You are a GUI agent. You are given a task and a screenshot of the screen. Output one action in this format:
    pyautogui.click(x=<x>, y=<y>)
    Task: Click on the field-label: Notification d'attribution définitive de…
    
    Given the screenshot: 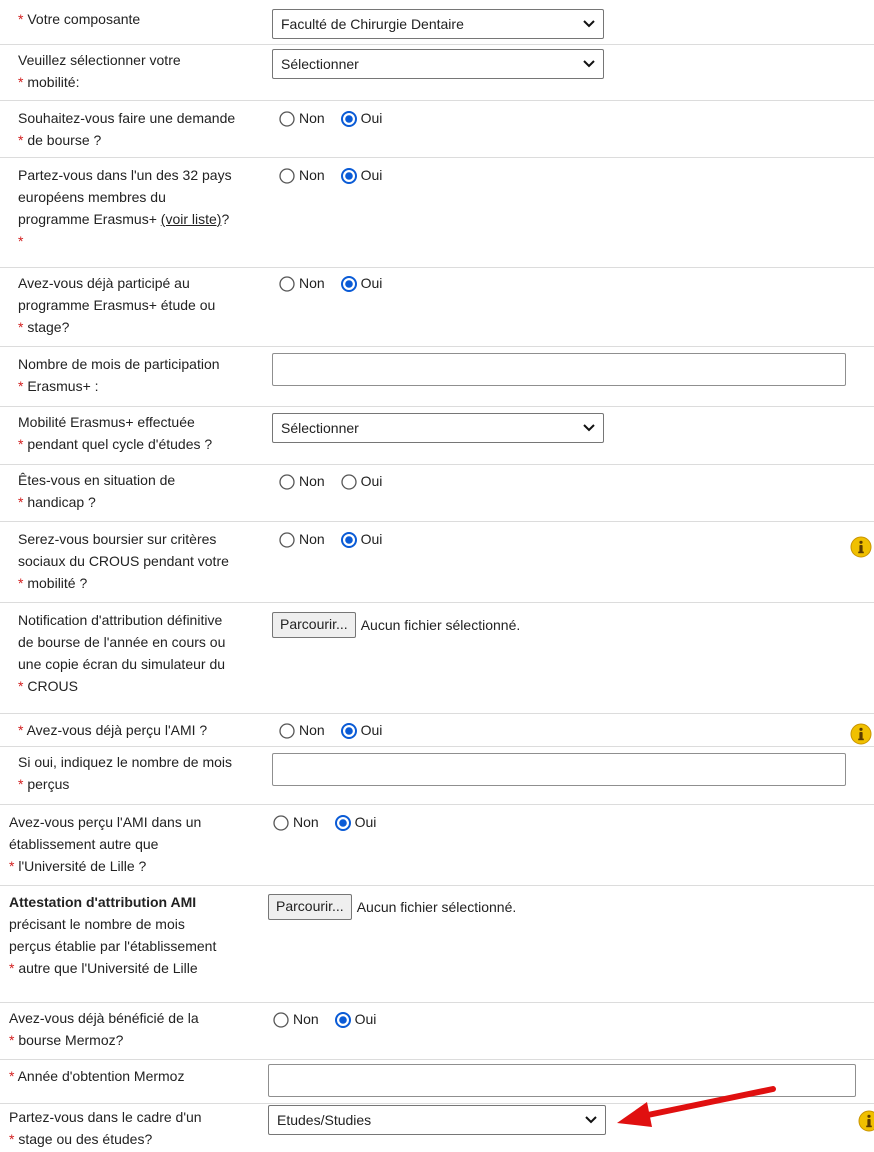 What is the action you would take?
    pyautogui.click(x=122, y=653)
    